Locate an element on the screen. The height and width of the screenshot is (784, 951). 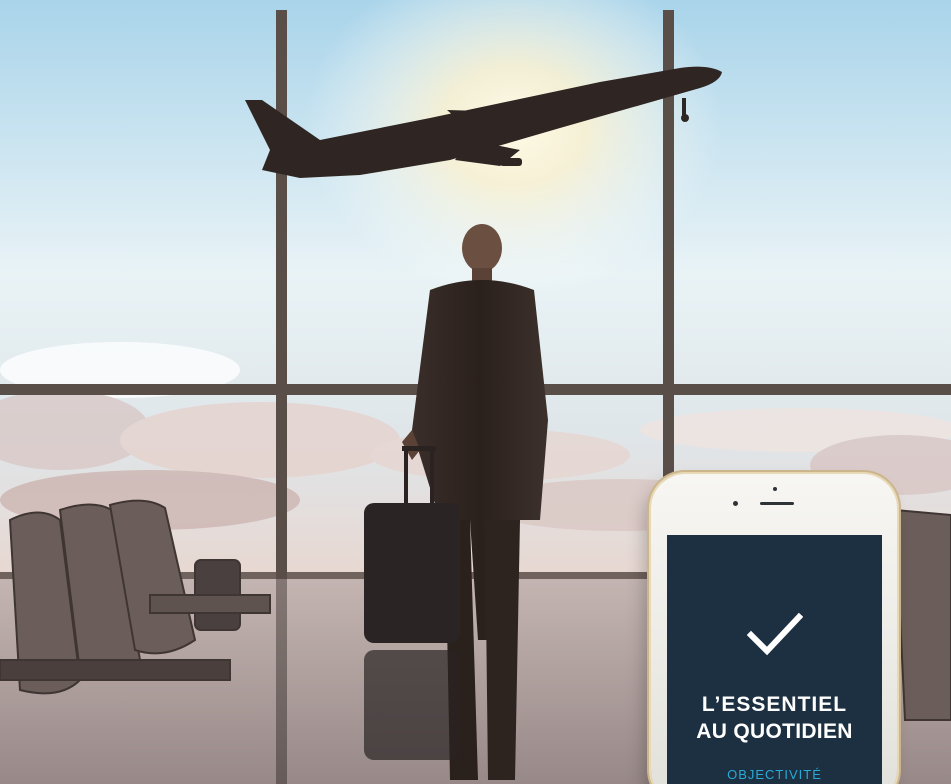
front-camera is located at coordinates (775, 489).